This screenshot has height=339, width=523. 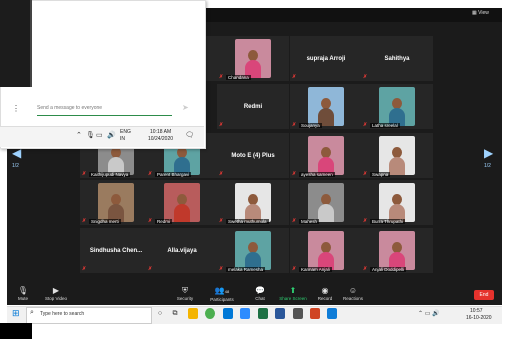 I want to click on reactions-button: ☺ Reactions, so click(x=353, y=293).